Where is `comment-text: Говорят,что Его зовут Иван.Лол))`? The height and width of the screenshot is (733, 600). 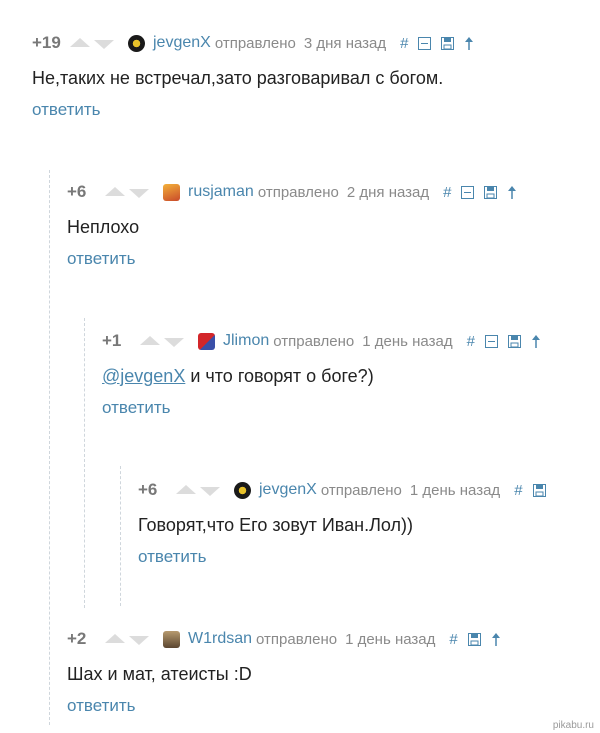
comment-text: Говорят,что Его зовут Иван.Лол)) is located at coordinates (275, 525).